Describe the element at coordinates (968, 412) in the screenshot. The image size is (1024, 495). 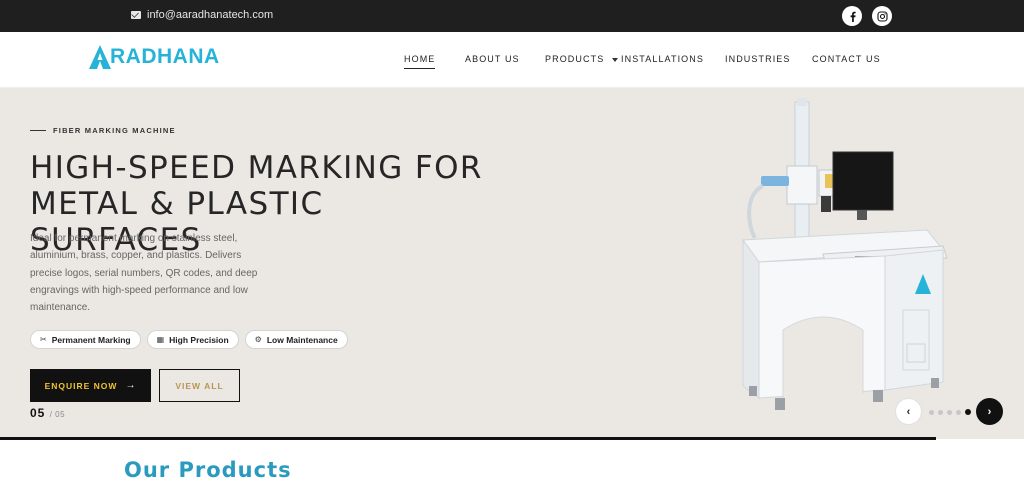
I see `slider-dot-active` at that location.